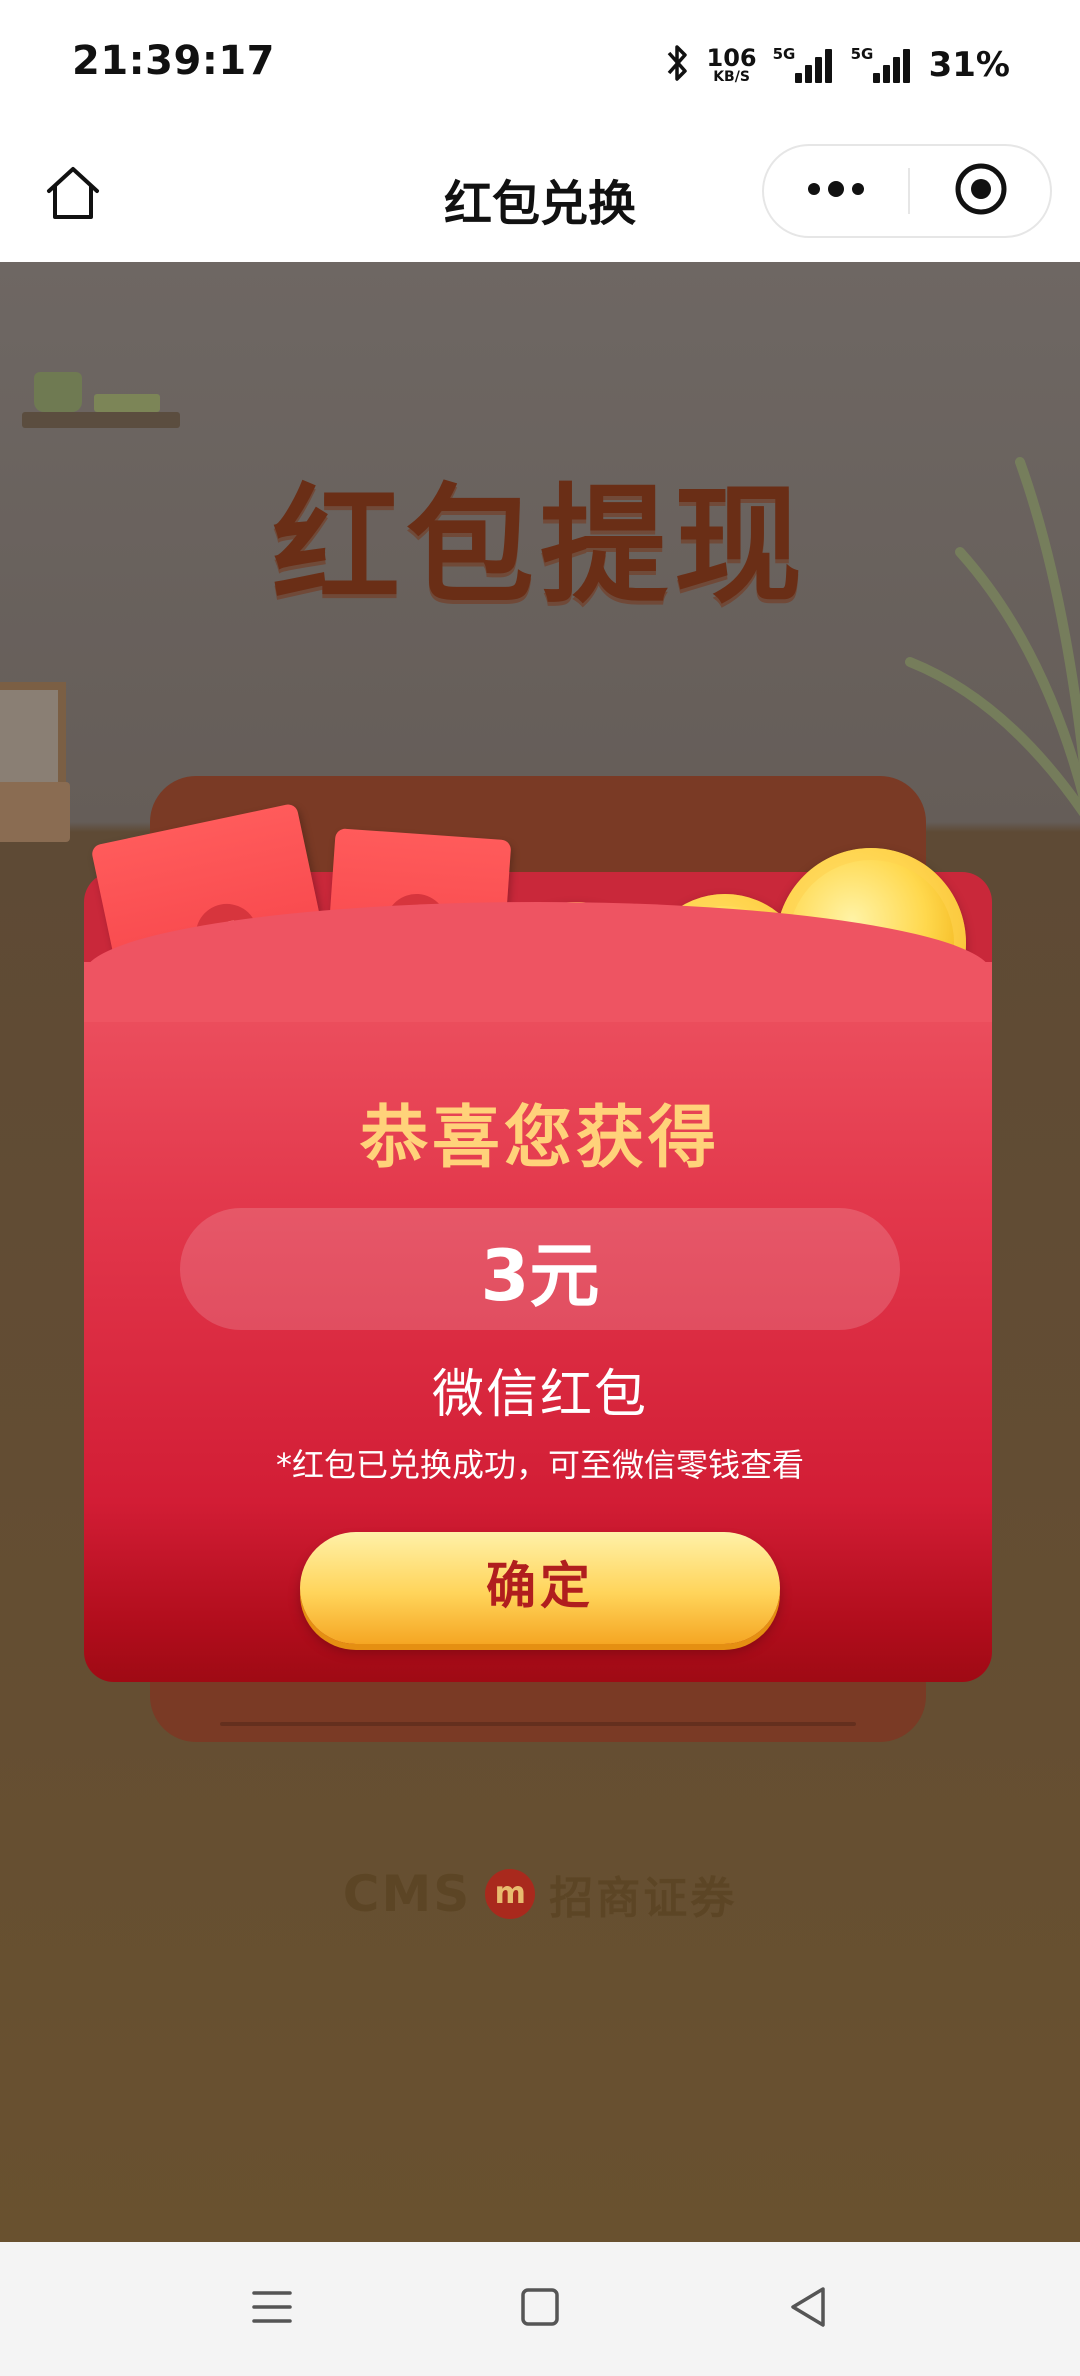 Image resolution: width=1080 pixels, height=2376 pixels. What do you see at coordinates (643, 1898) in the screenshot?
I see `brand-name: 招商证券` at bounding box center [643, 1898].